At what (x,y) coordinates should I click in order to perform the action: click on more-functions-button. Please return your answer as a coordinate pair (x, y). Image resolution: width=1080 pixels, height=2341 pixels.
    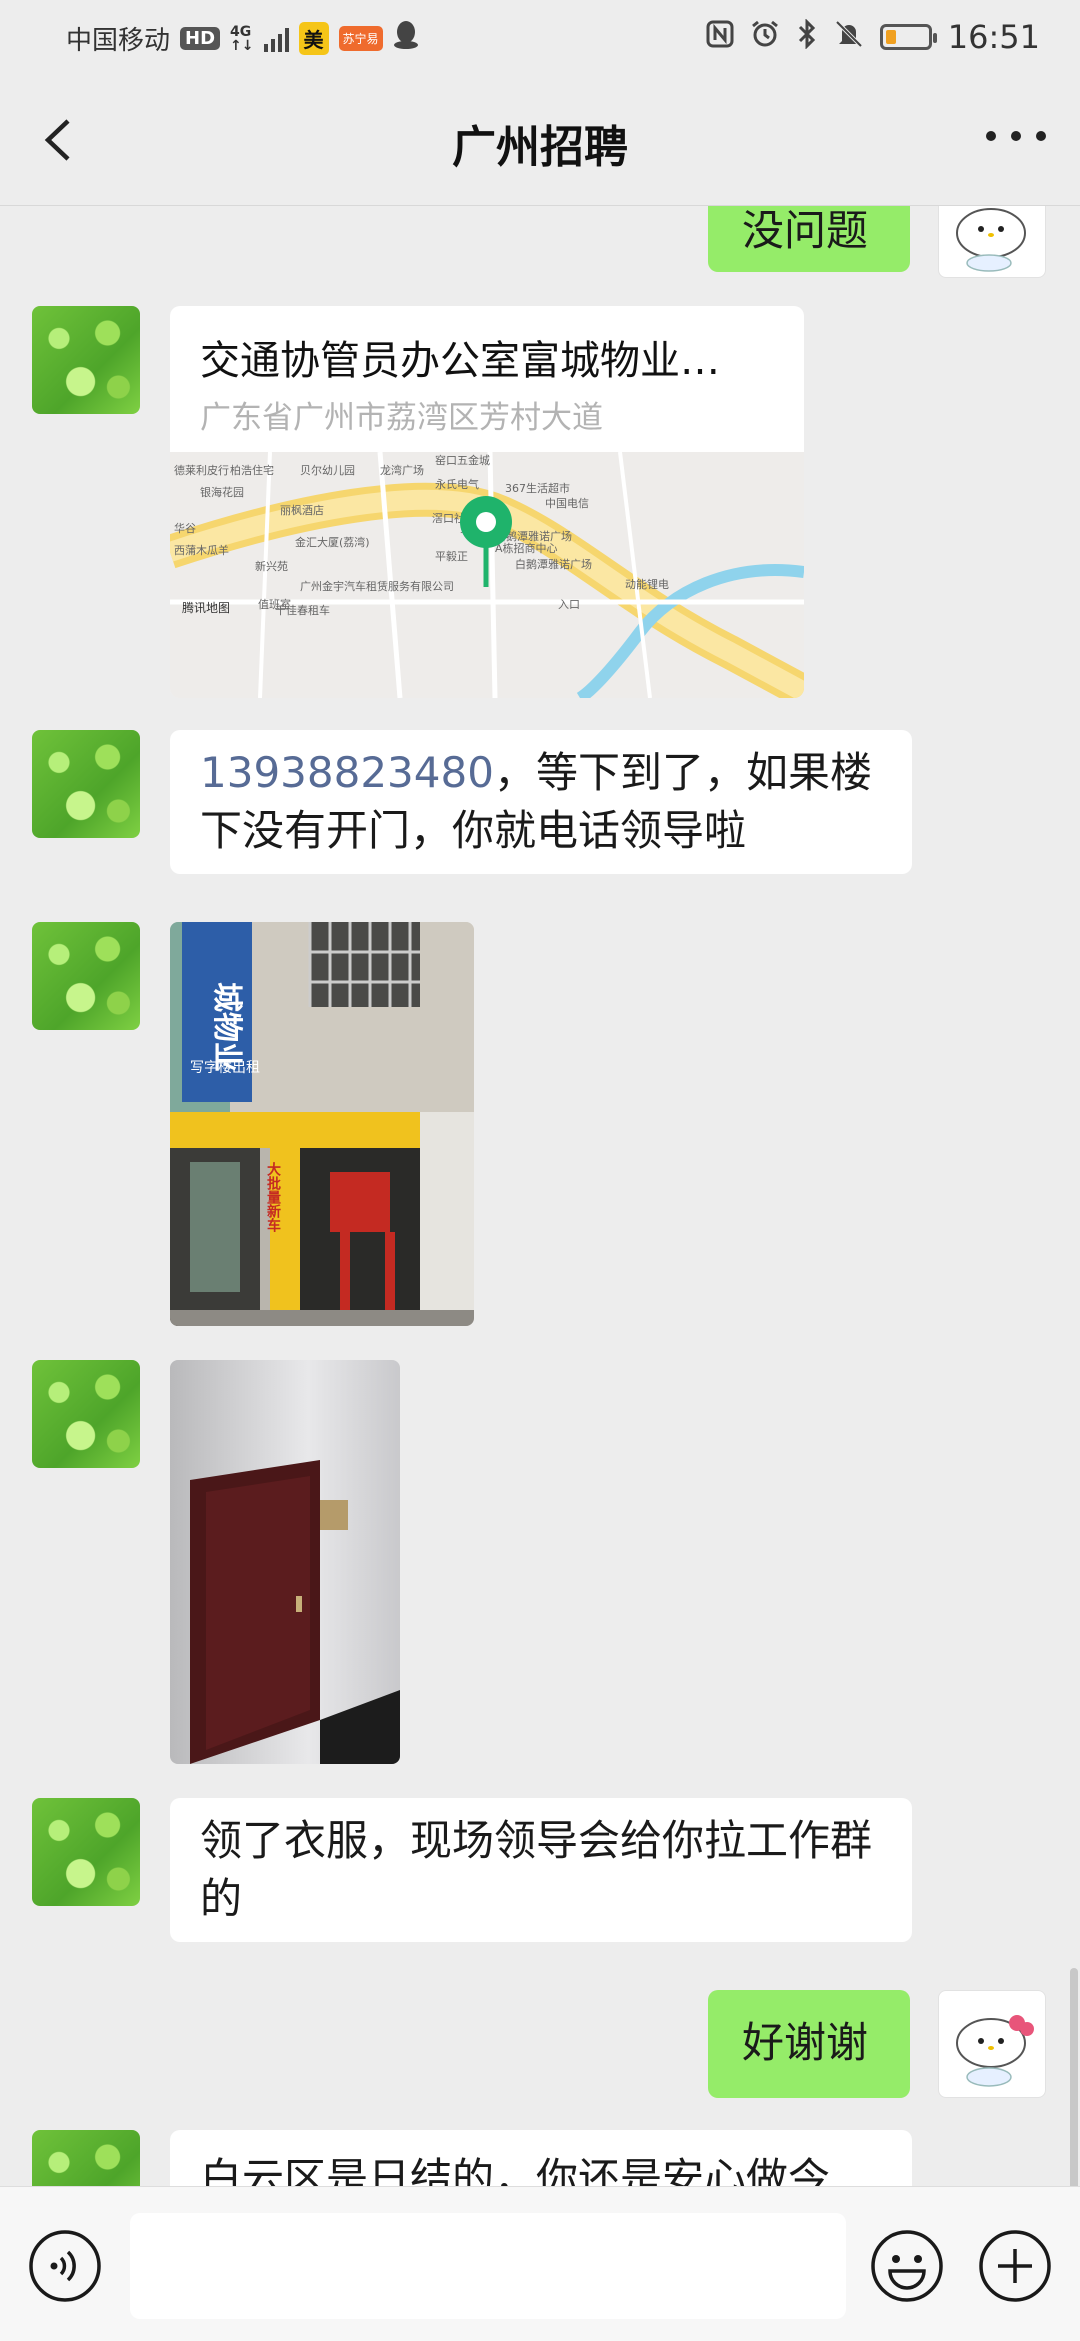
    Looking at the image, I should click on (1015, 2266).